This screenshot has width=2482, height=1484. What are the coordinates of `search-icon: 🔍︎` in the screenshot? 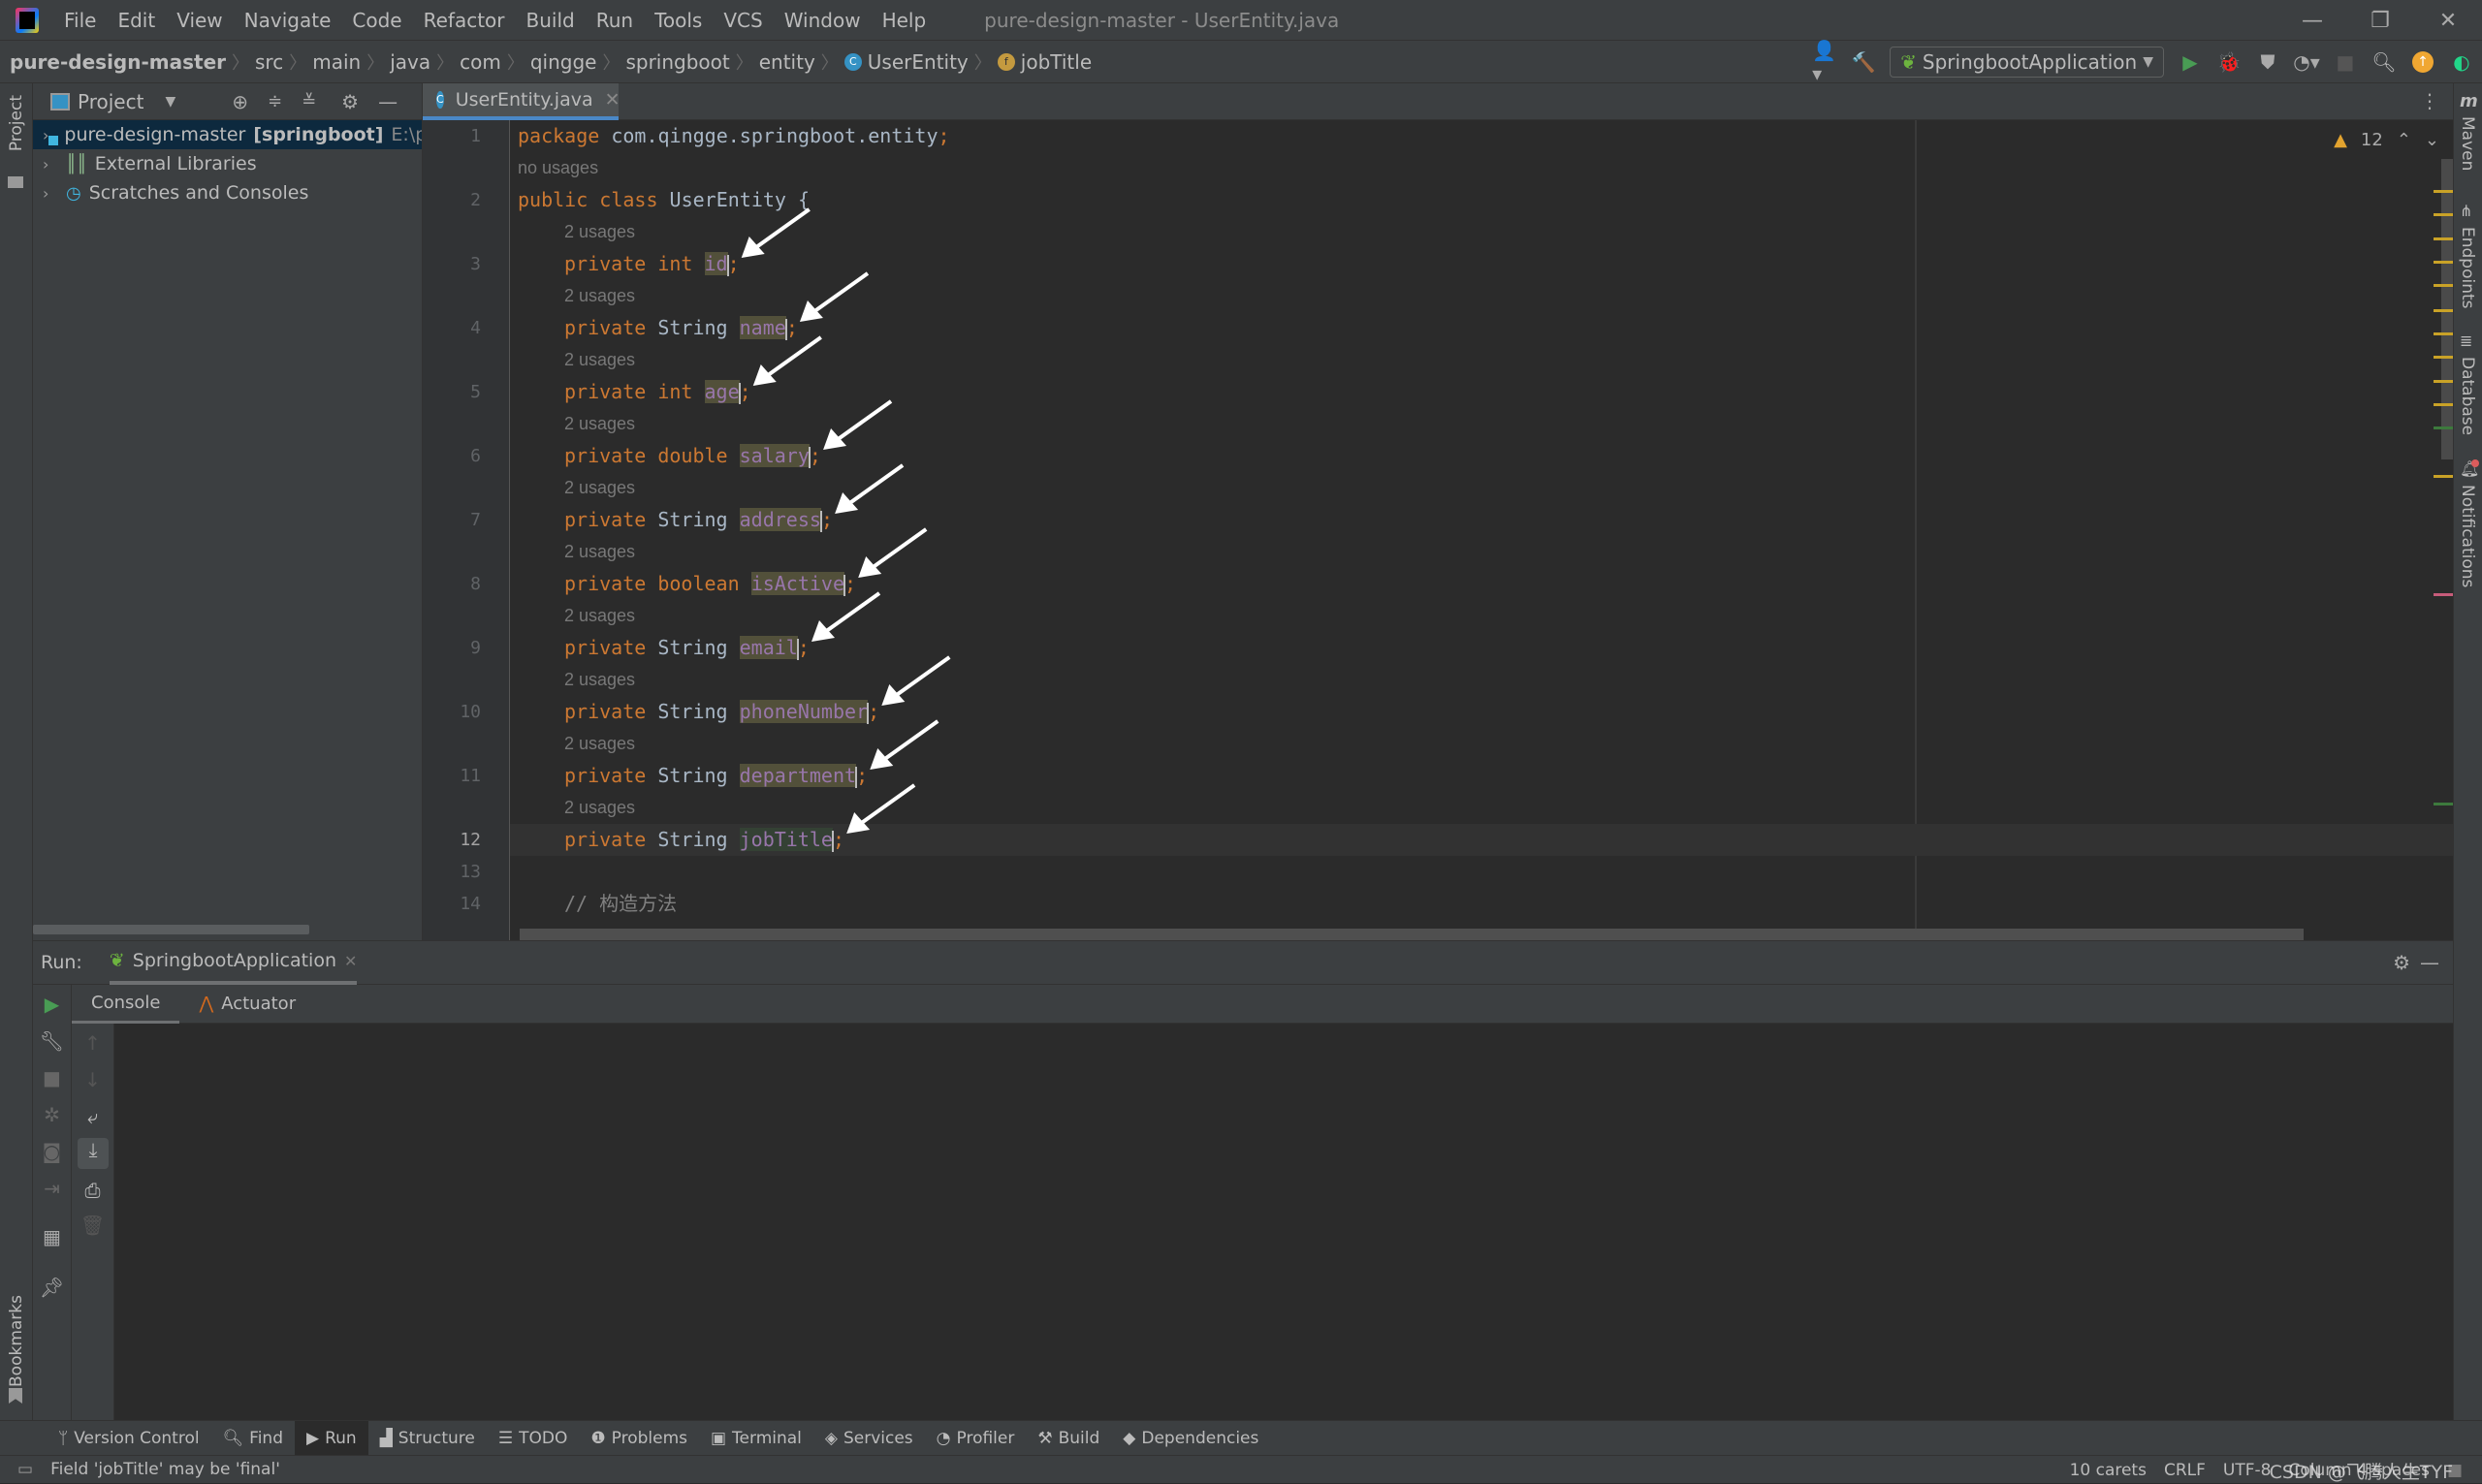 It's located at (2384, 62).